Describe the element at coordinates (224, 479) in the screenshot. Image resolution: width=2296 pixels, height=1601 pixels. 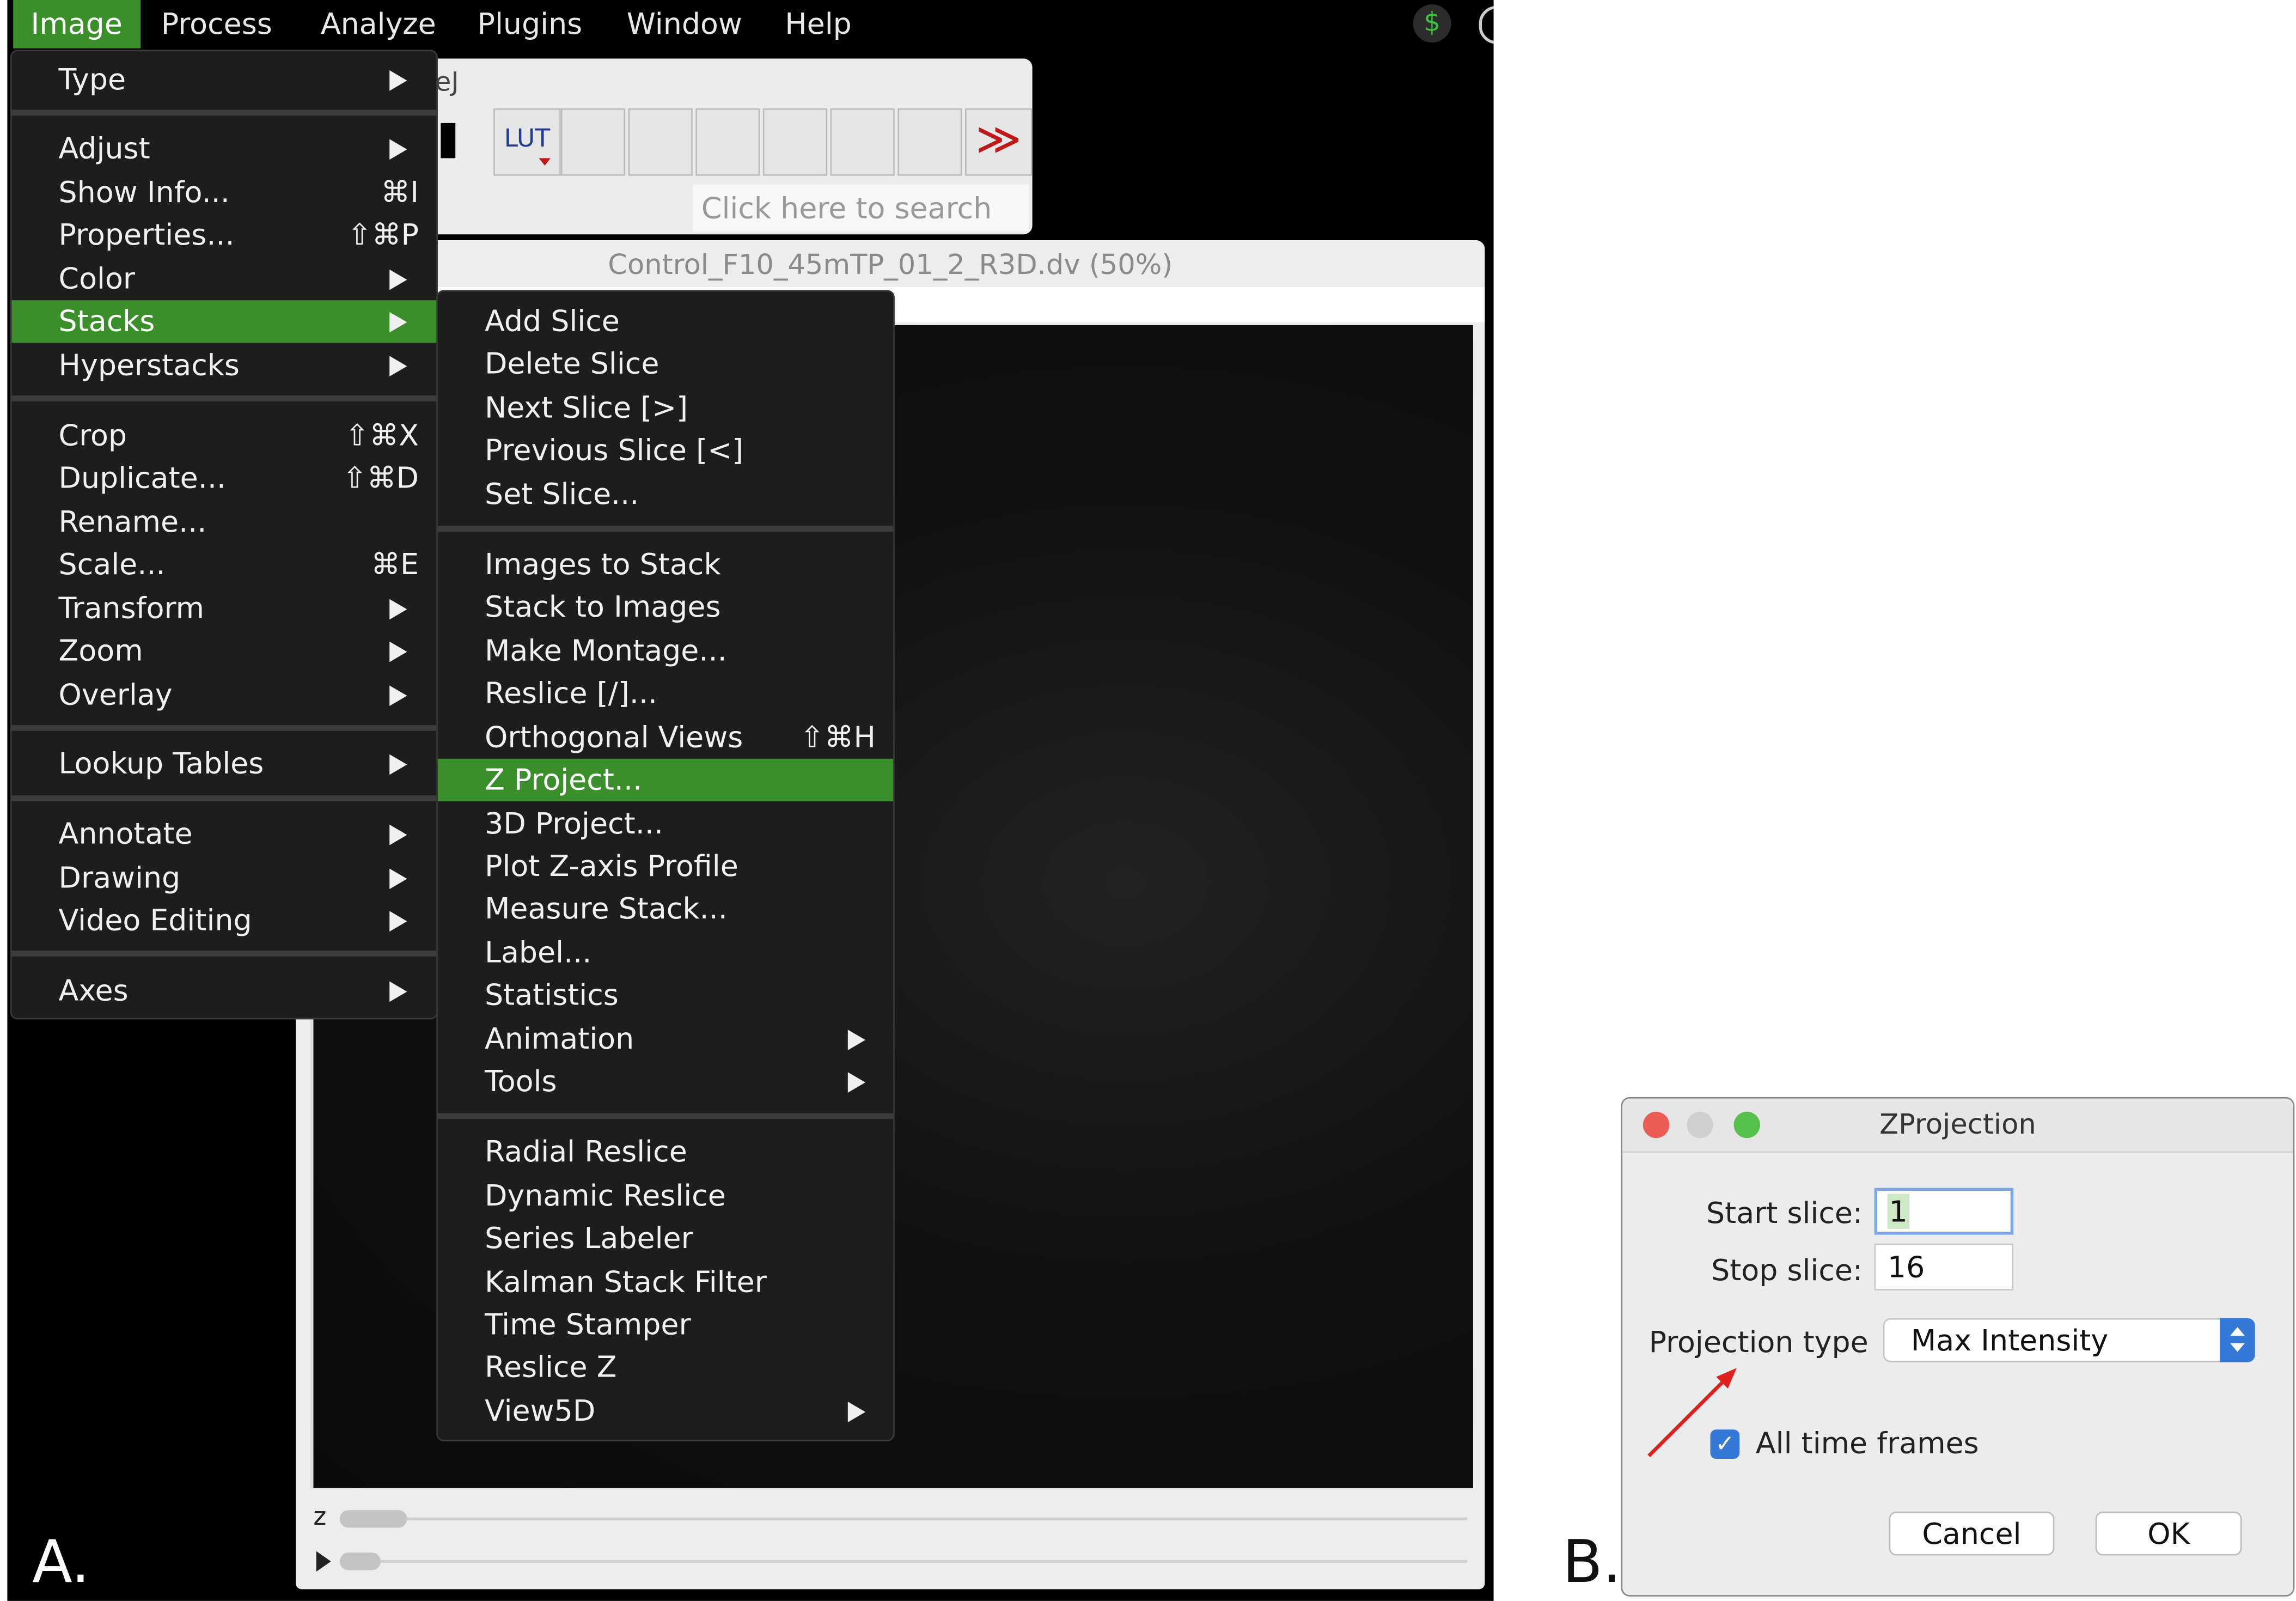
I see `menu-item-duplicate: Duplicate... ⇧⌘D` at that location.